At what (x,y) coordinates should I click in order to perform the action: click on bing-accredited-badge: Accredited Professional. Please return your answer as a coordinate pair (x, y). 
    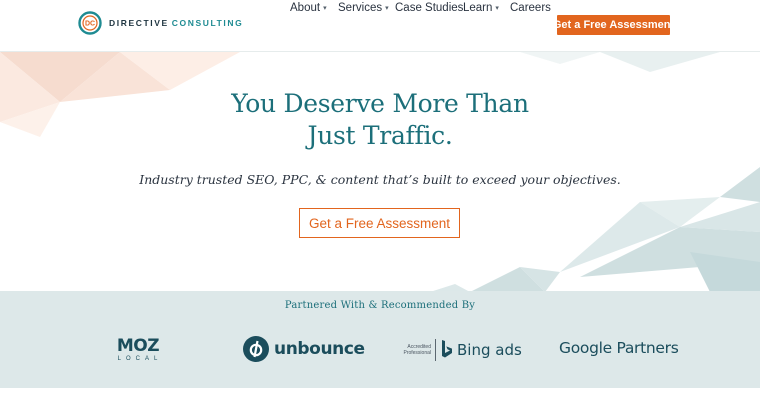
    Looking at the image, I should click on (416, 350).